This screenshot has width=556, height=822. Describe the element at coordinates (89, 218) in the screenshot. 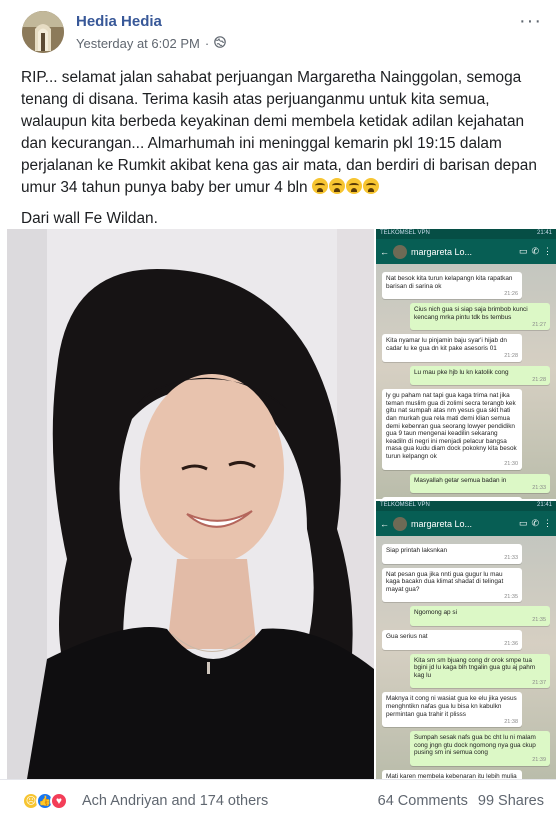

I see `post-source-line: Dari wall Fe Wildan.` at that location.